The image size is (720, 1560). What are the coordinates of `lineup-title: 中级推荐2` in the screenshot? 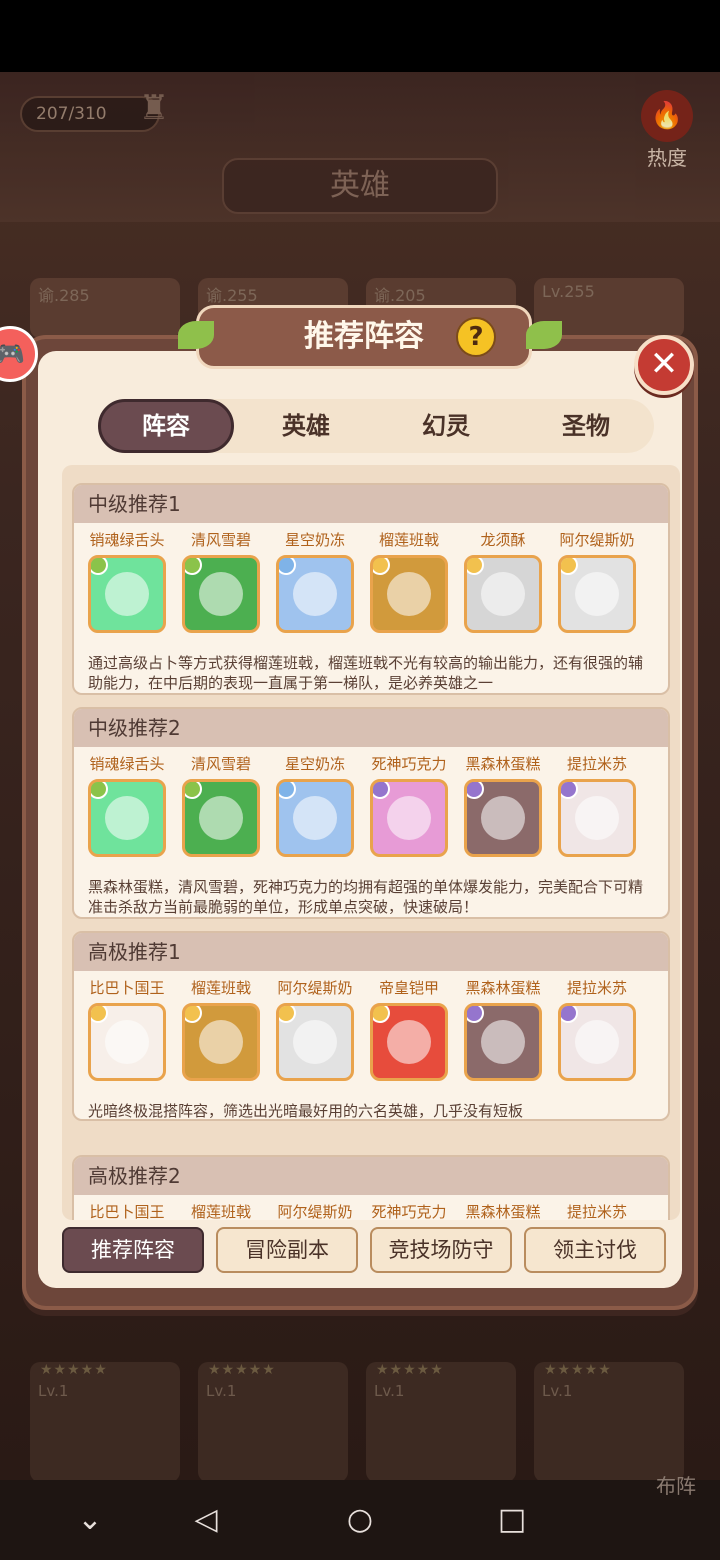 It's located at (371, 728).